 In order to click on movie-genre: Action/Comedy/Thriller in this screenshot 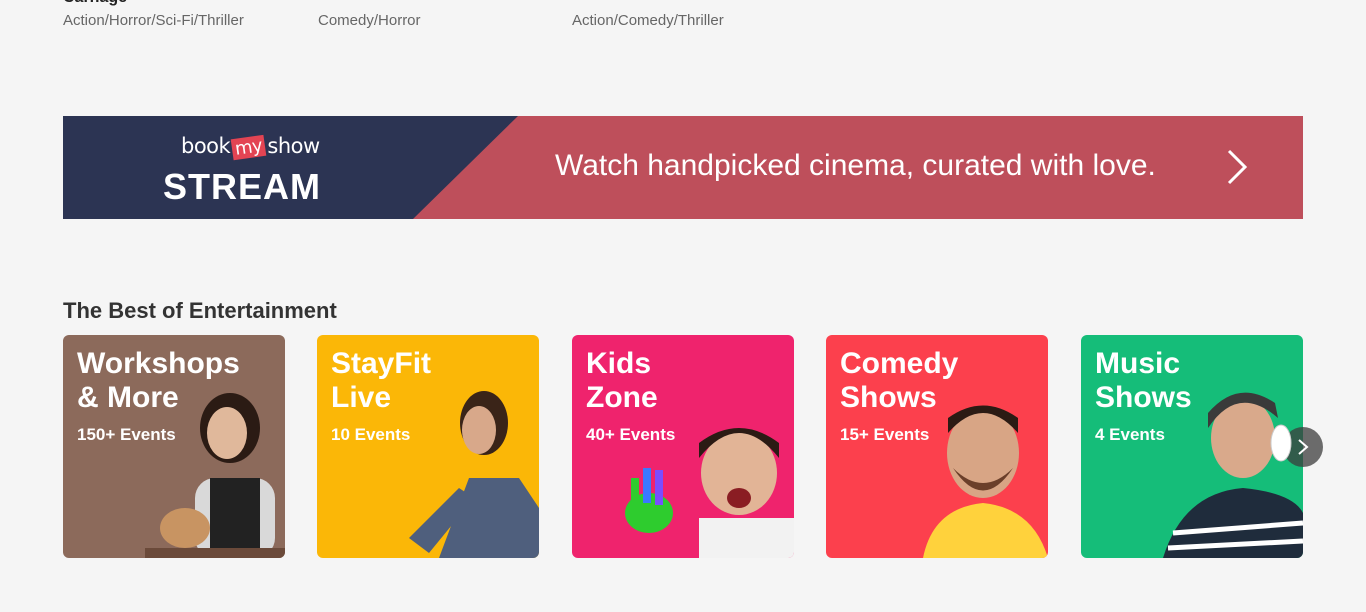, I will do `click(648, 20)`.